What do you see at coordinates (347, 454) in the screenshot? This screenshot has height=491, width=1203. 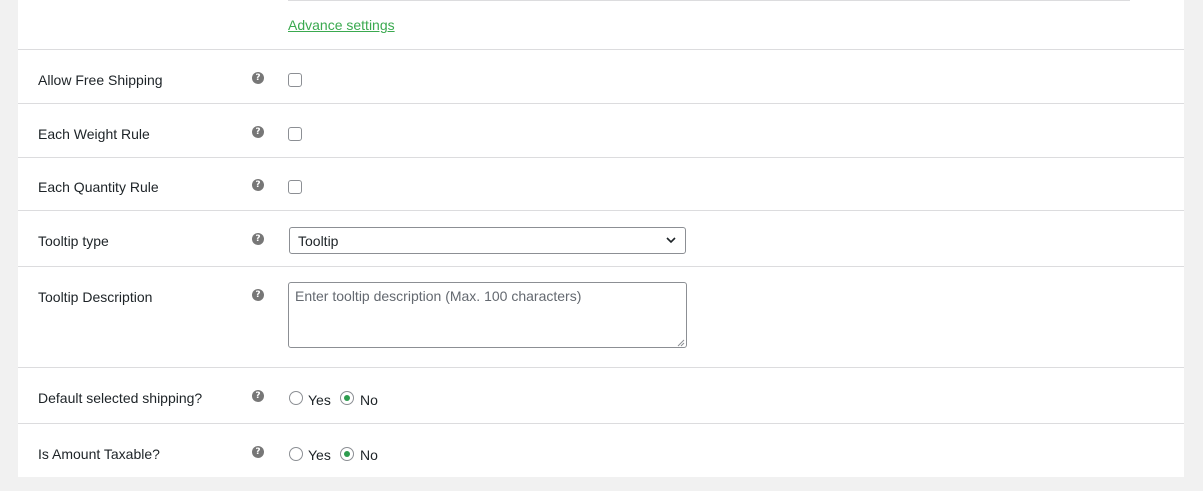 I see `amount-taxable-no-radio` at bounding box center [347, 454].